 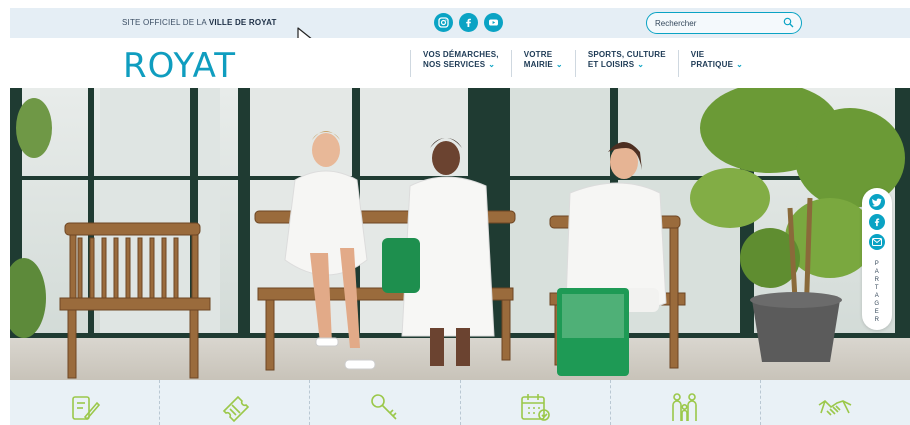 I want to click on nav-item-vie-pratique: VIE PRATIQUE ⌄, so click(x=716, y=63).